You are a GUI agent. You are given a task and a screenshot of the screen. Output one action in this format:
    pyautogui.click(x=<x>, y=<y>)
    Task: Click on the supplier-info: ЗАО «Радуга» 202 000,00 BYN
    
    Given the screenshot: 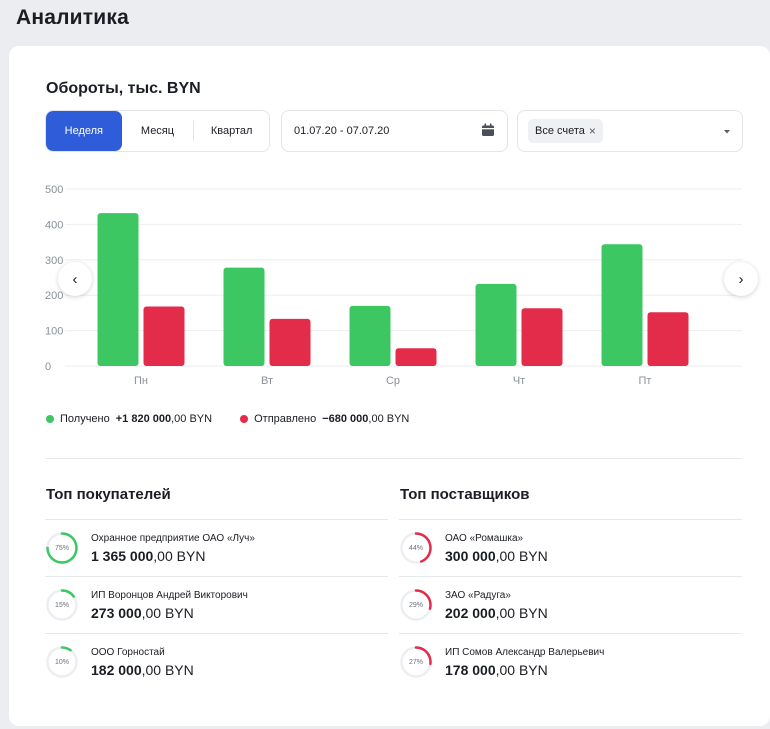 What is the action you would take?
    pyautogui.click(x=496, y=605)
    